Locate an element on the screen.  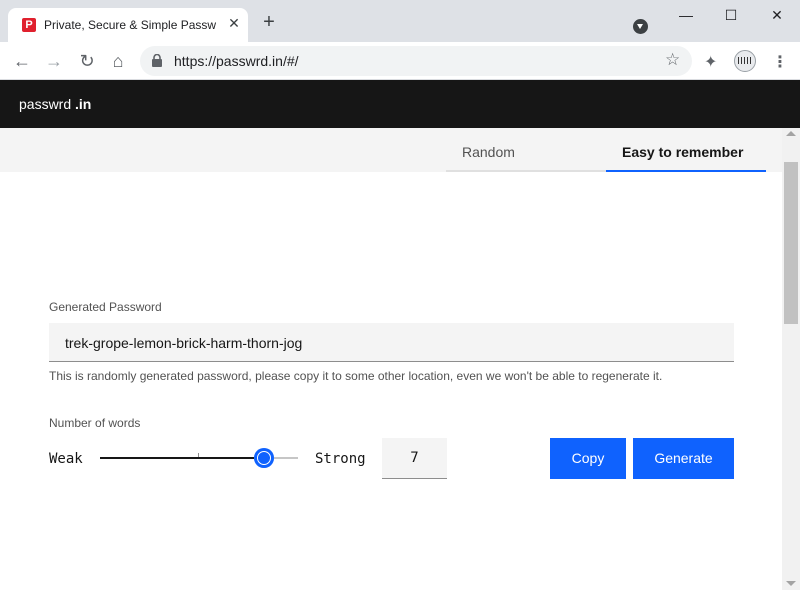
close-window-icon: ✕ is located at coordinates (777, 15).